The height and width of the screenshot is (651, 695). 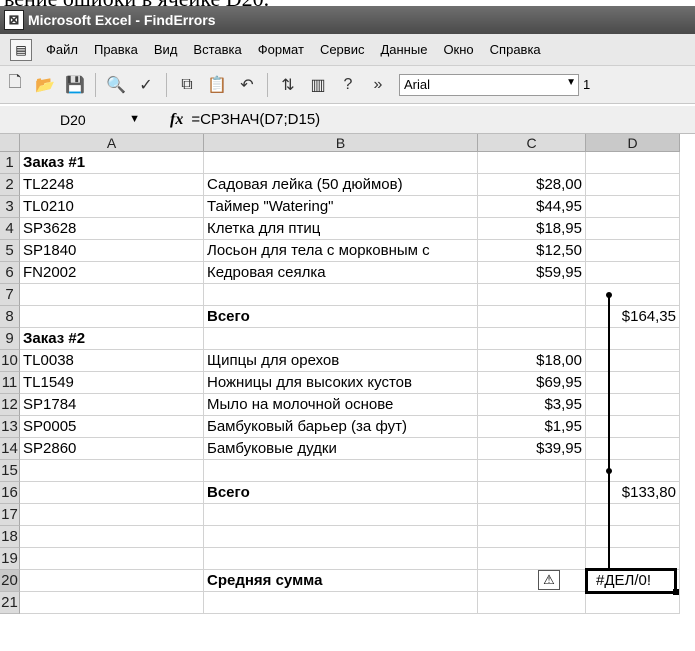 What do you see at coordinates (14, 20) in the screenshot?
I see `excel-app-icon: ⊠` at bounding box center [14, 20].